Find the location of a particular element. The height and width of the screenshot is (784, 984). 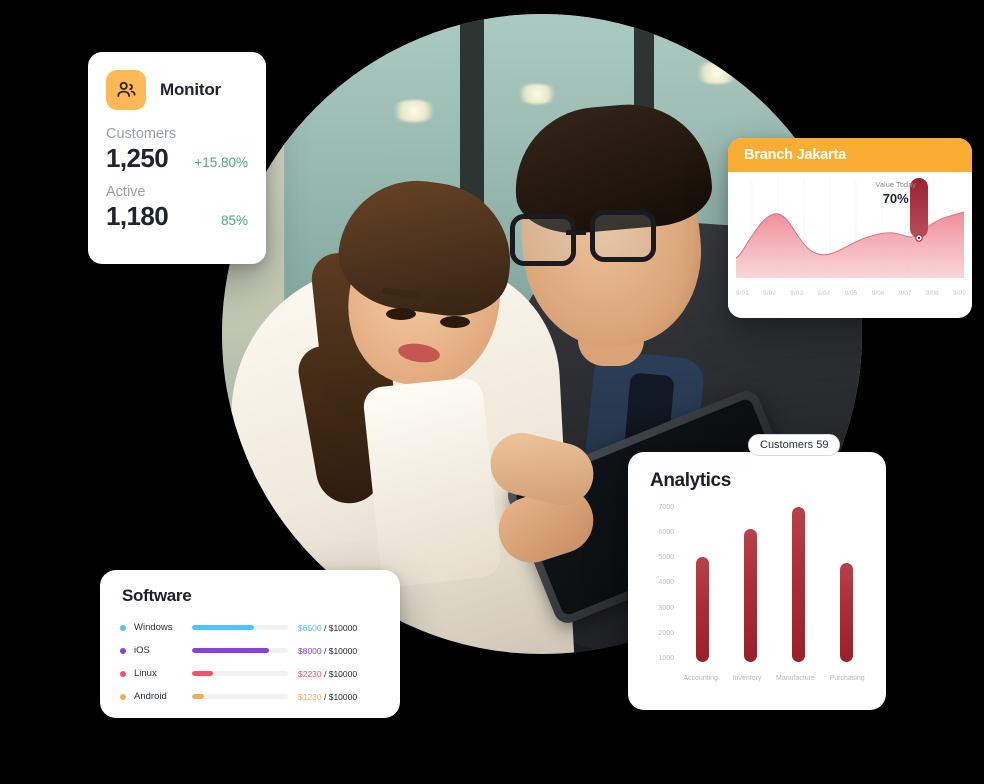

software-row-values: $1230 / $10000 is located at coordinates (341, 697).